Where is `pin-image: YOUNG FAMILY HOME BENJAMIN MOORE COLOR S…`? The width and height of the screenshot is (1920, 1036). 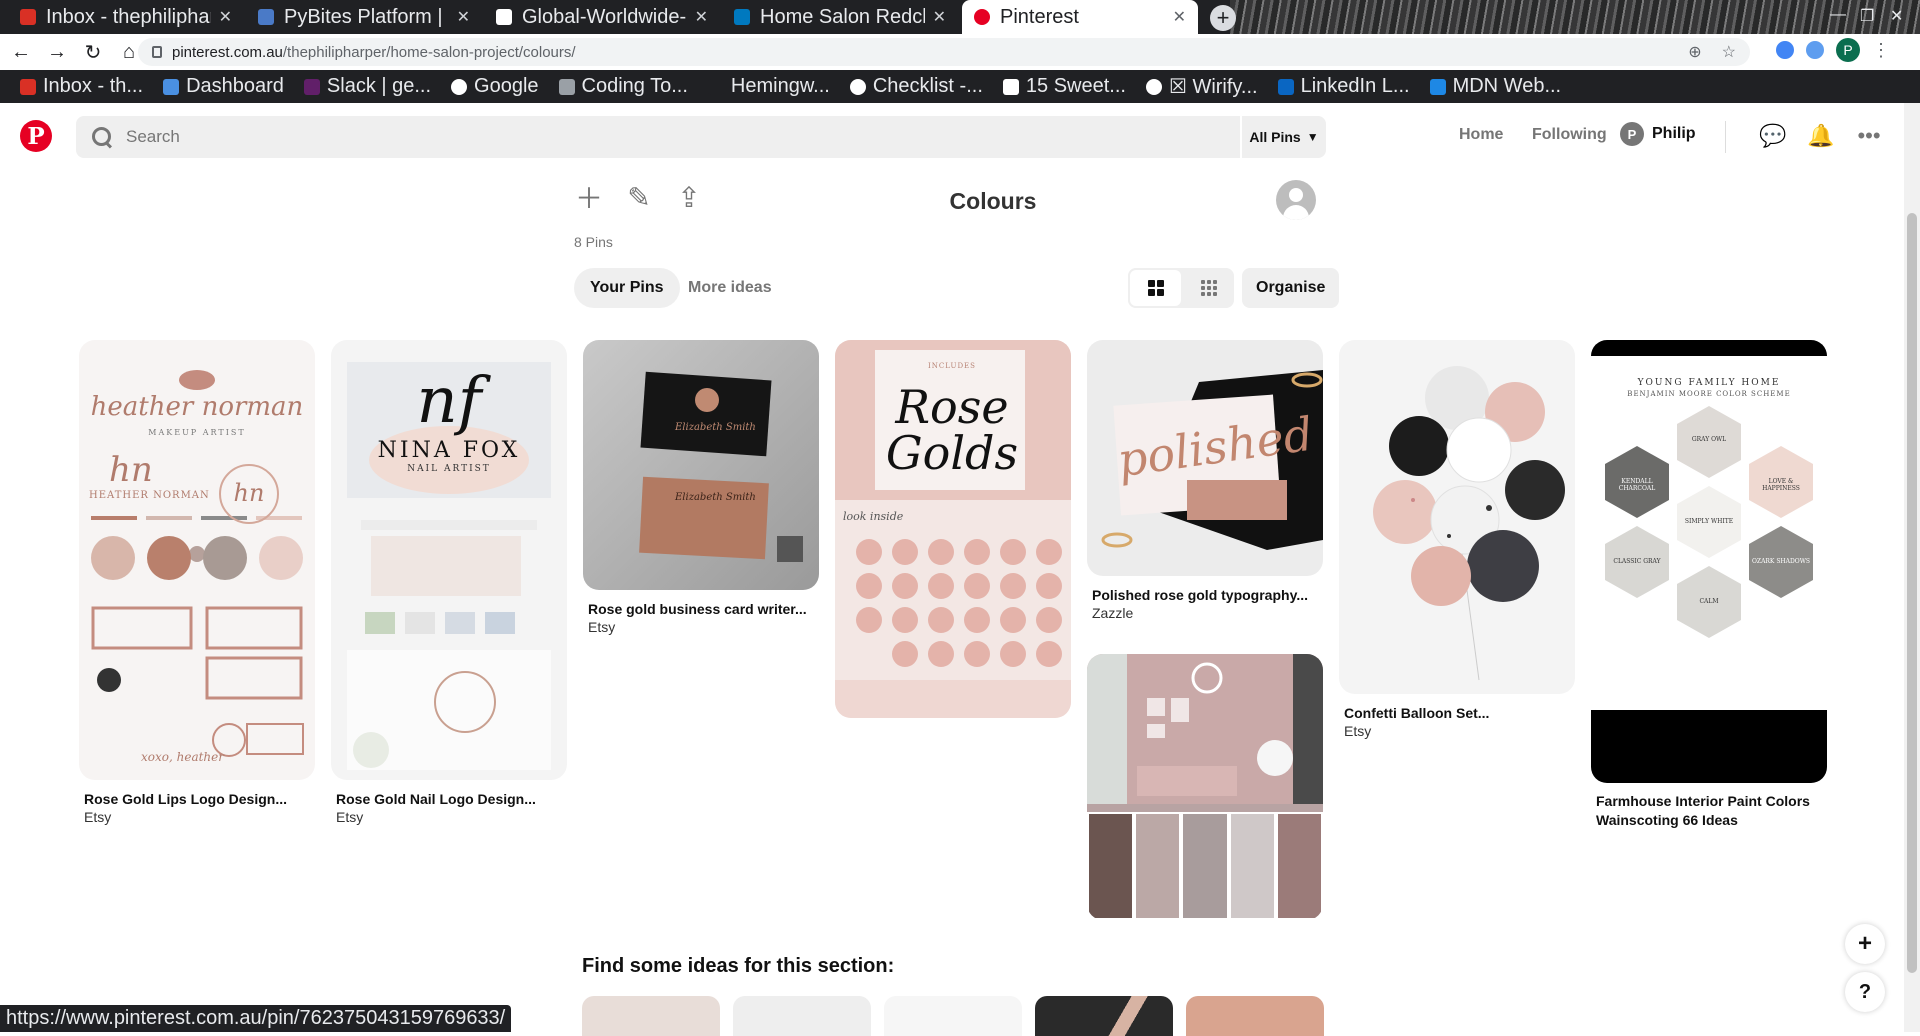
pin-image: YOUNG FAMILY HOME BENJAMIN MOORE COLOR S… is located at coordinates (1709, 561).